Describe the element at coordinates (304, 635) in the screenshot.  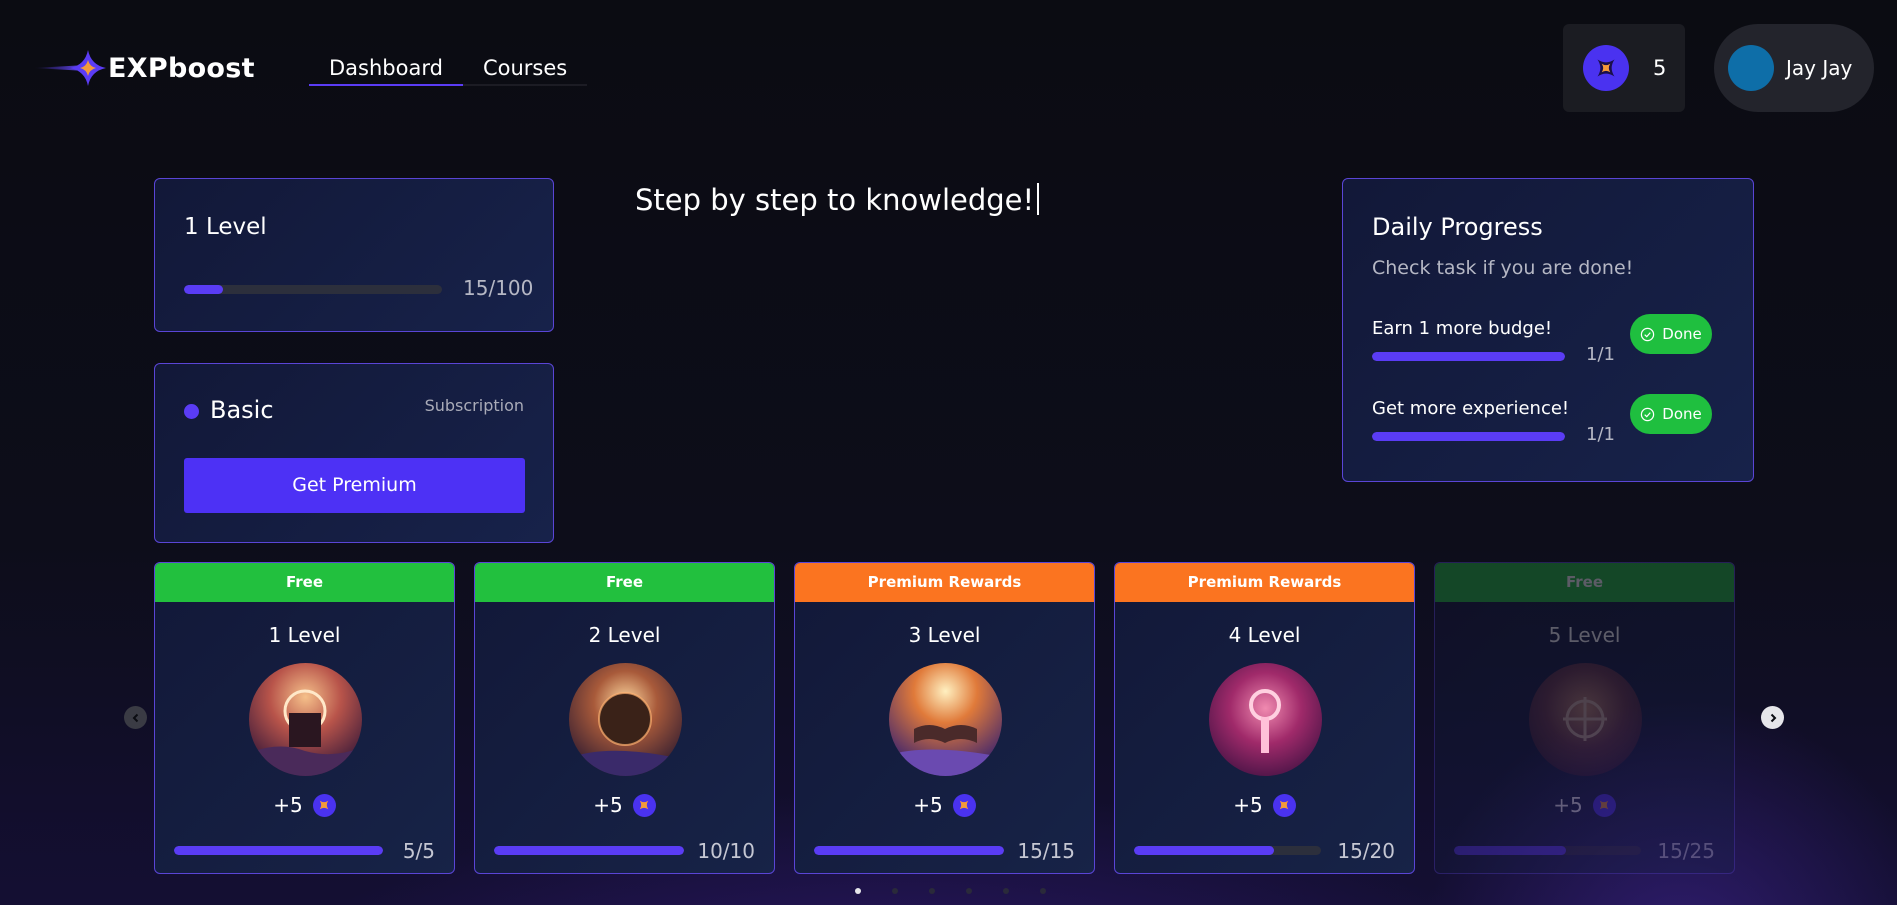
I see `card-title: 1 Level` at that location.